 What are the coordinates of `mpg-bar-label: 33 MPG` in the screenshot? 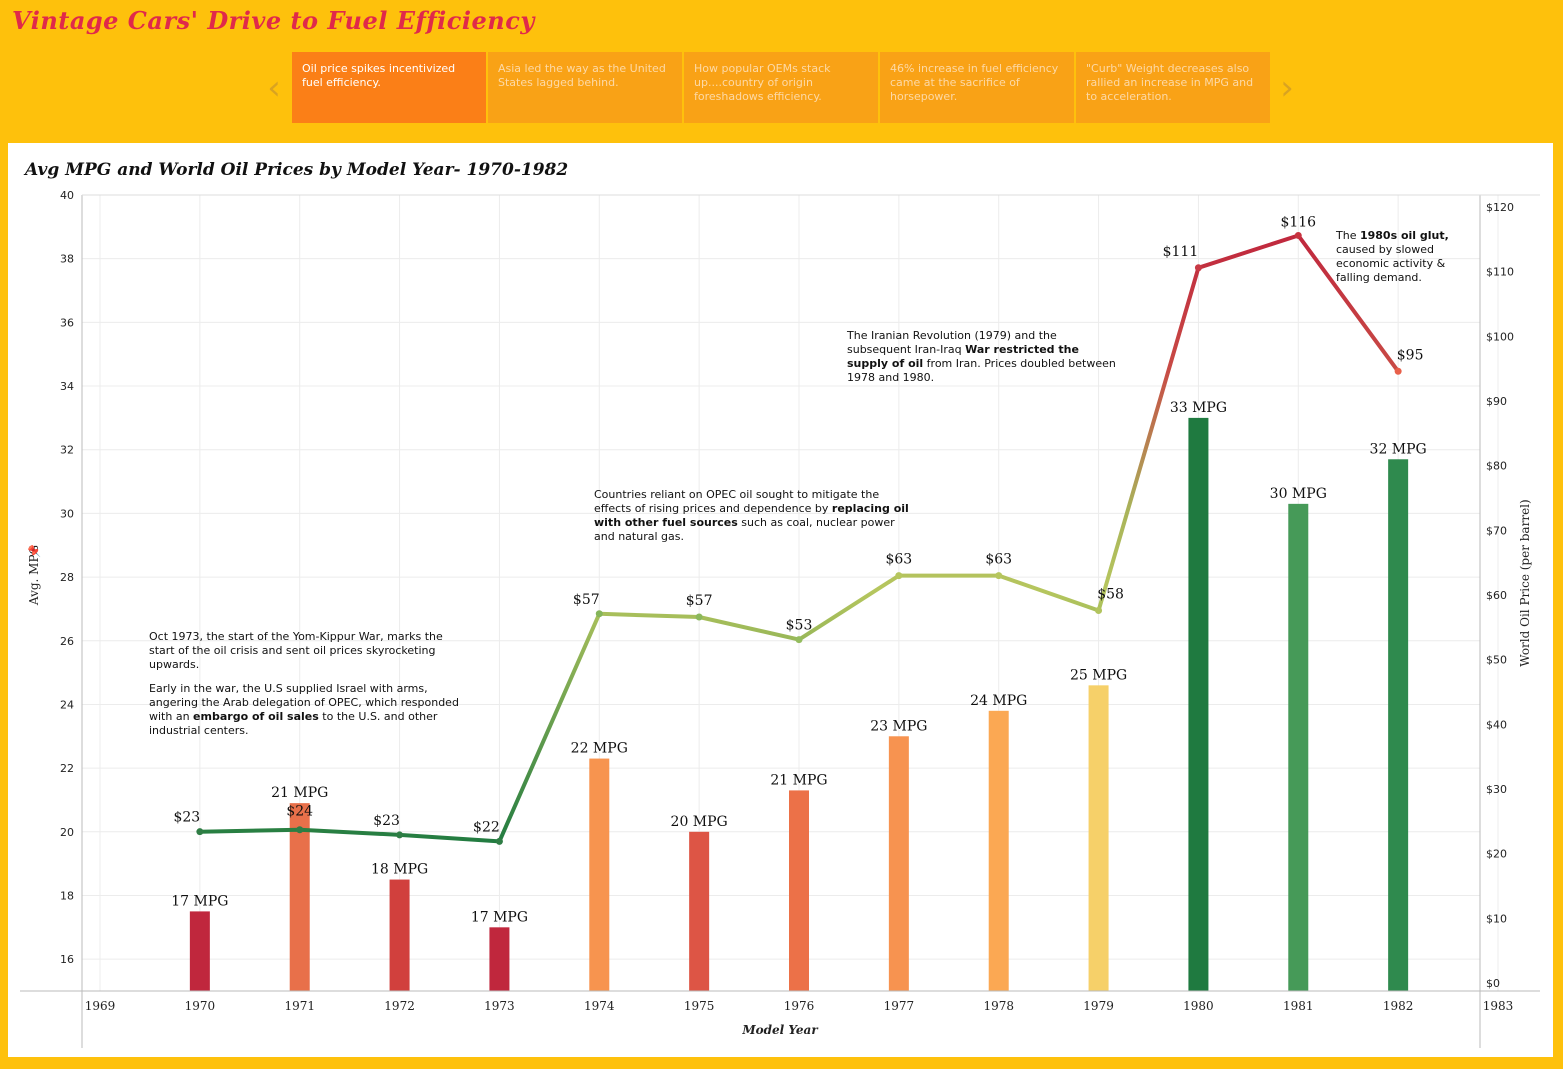 It's located at (1198, 408).